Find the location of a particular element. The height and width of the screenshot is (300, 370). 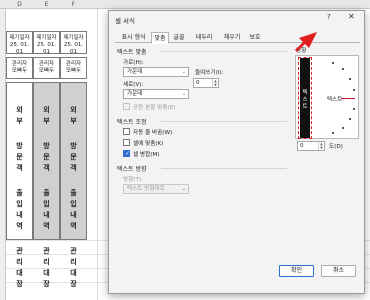

tab-number-format: 표시 형식 is located at coordinates (133, 37).